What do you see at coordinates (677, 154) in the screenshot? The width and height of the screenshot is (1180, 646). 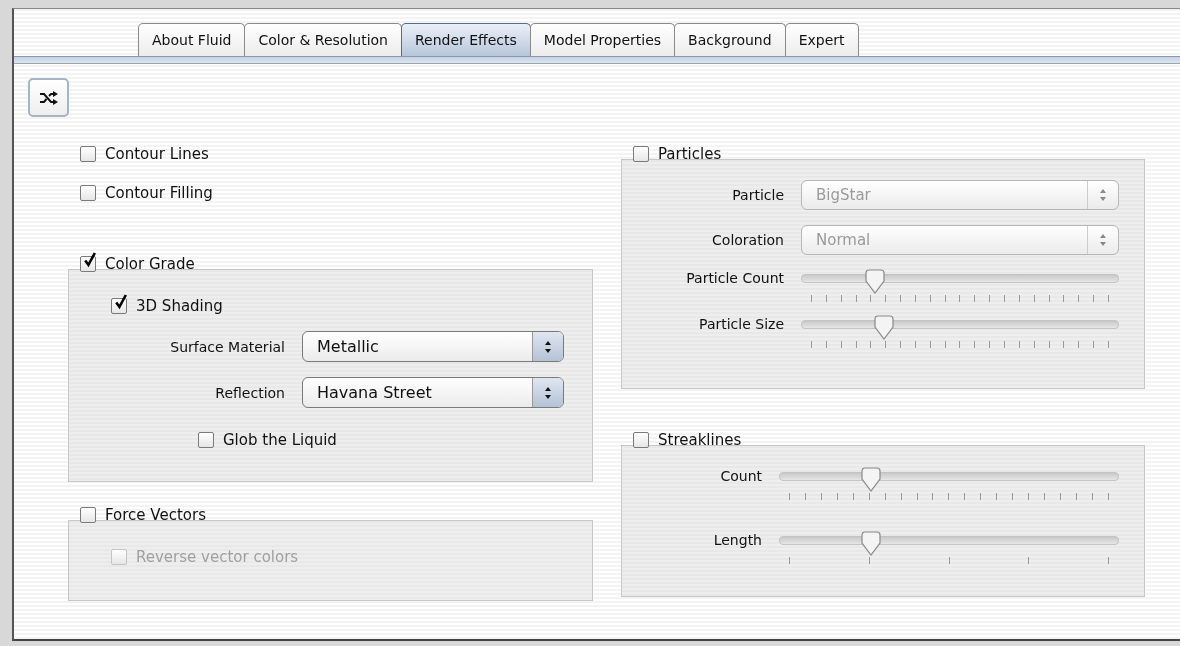 I see `checkbox: Particles` at bounding box center [677, 154].